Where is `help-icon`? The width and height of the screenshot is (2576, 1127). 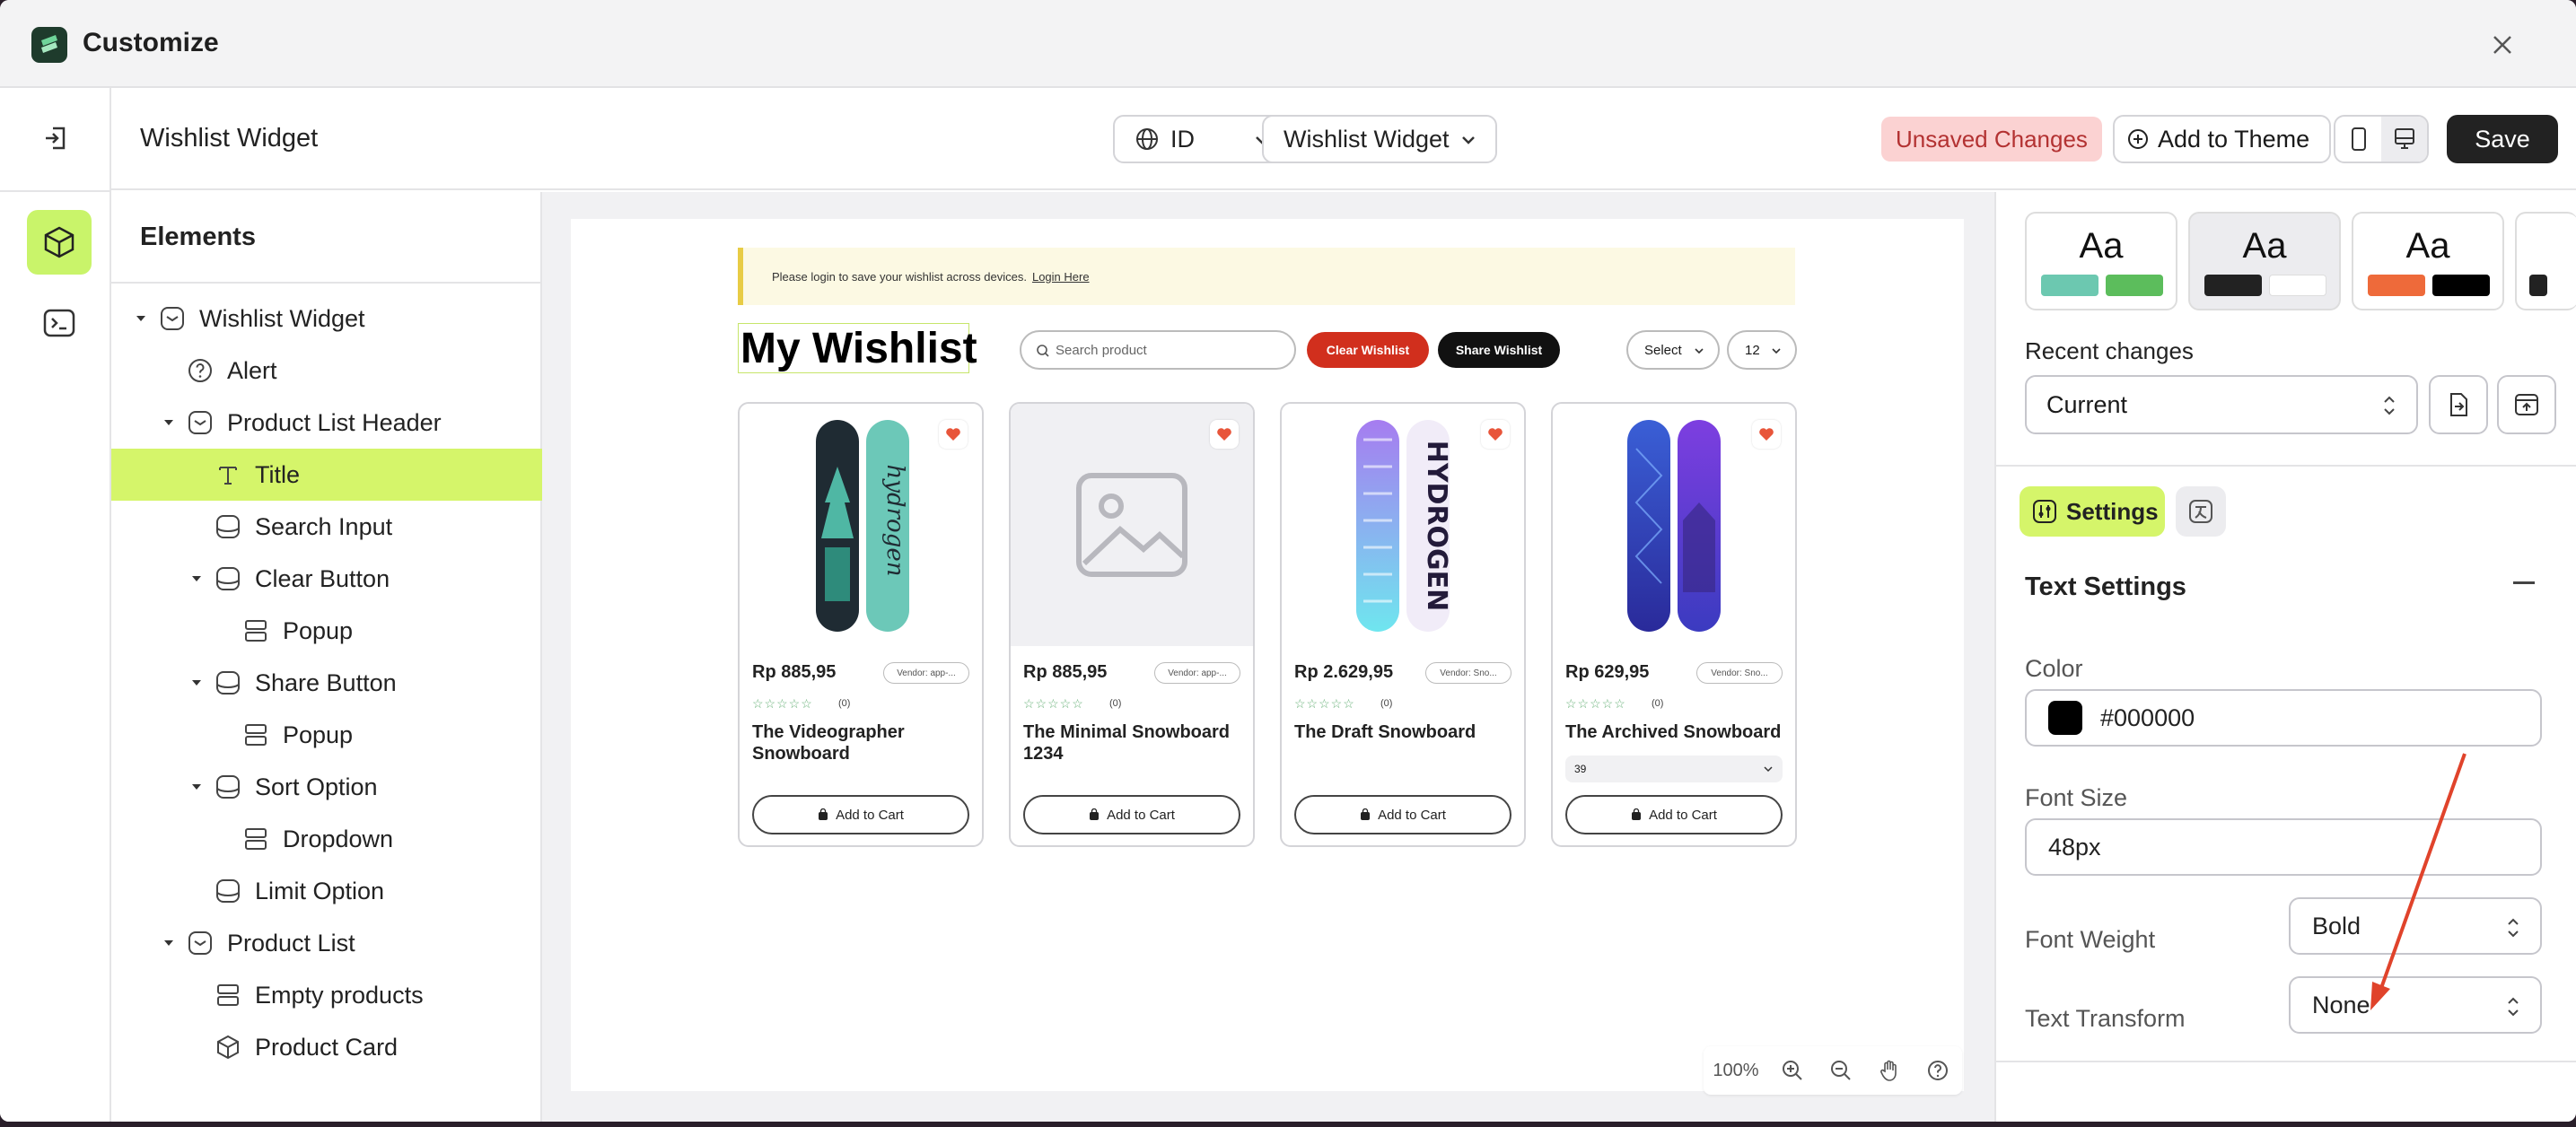
help-icon is located at coordinates (1938, 1070).